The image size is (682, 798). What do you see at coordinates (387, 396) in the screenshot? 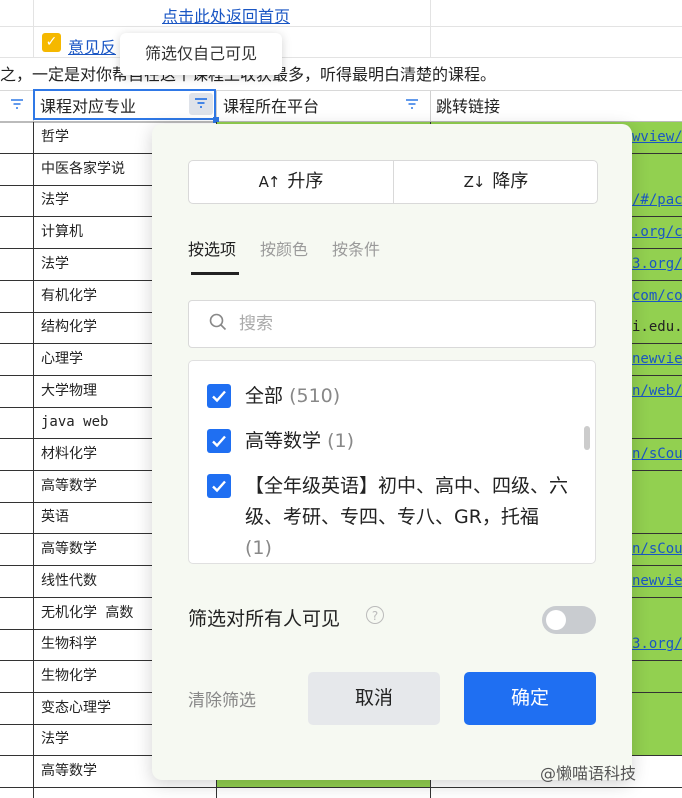
I see `option-item: 全部 (510)` at bounding box center [387, 396].